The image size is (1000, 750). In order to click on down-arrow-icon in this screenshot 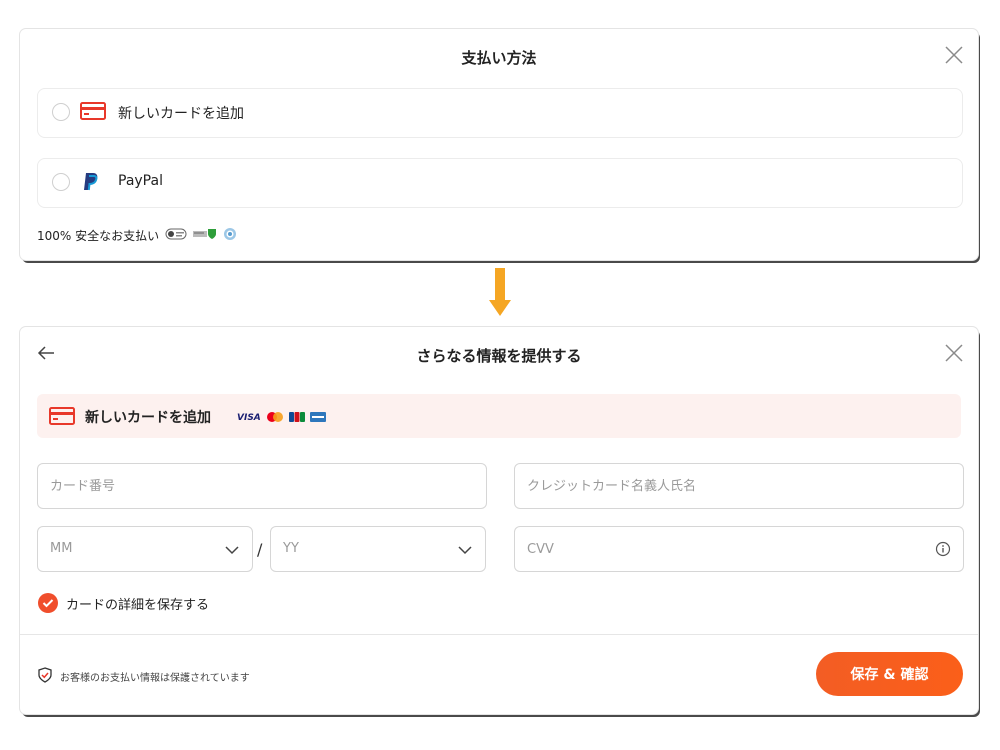, I will do `click(500, 294)`.